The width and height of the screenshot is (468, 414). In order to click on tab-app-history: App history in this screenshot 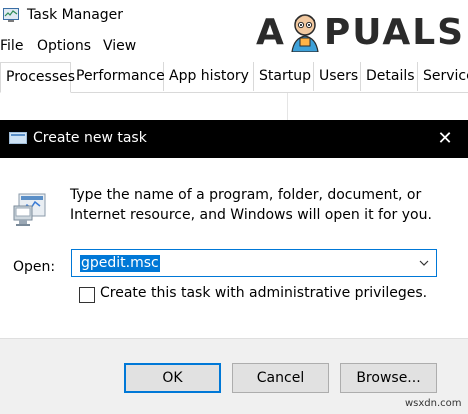, I will do `click(209, 76)`.